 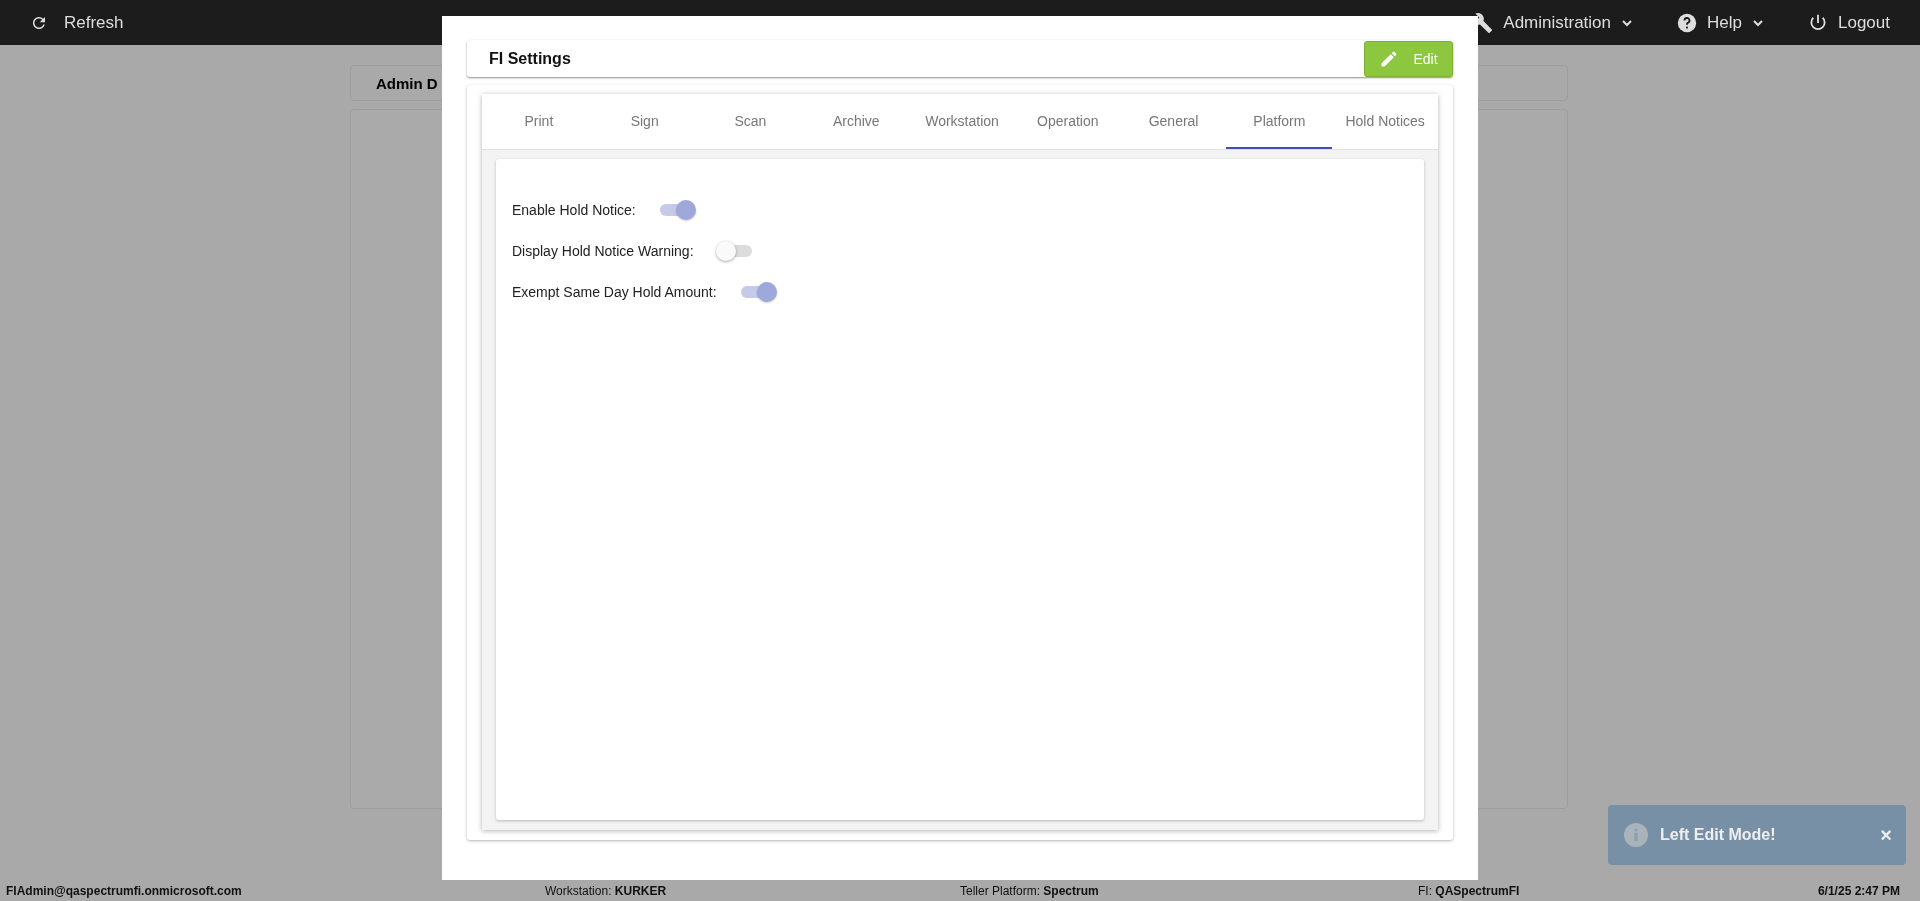 I want to click on tab: Scan, so click(x=750, y=121).